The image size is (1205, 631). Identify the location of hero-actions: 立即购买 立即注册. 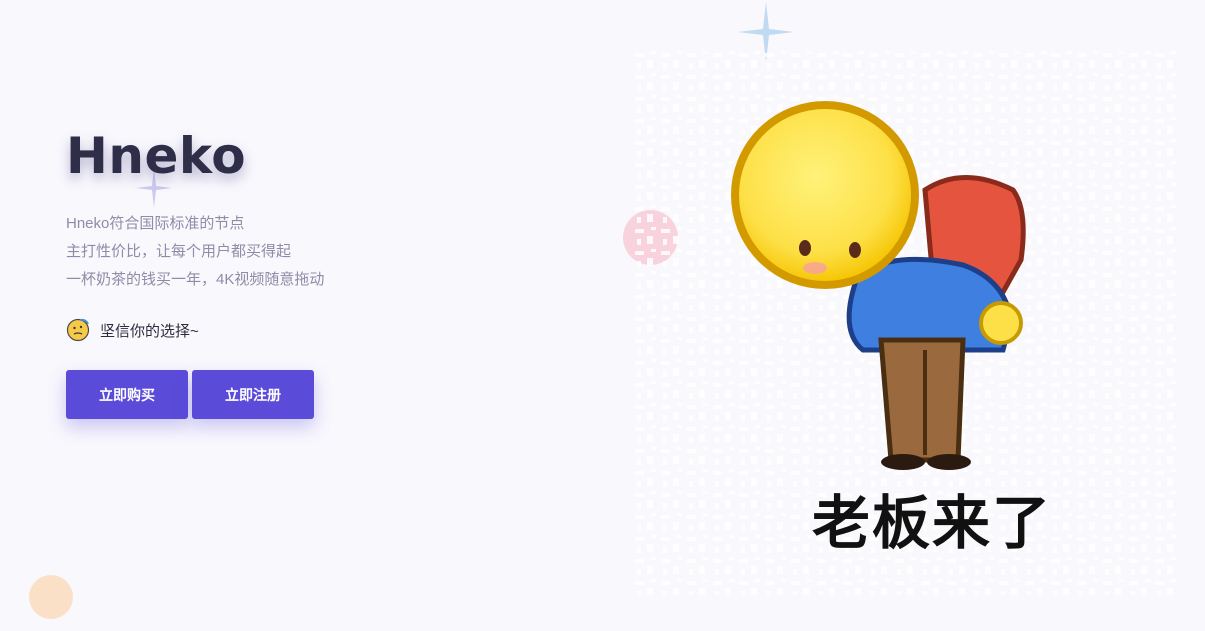
(276, 394).